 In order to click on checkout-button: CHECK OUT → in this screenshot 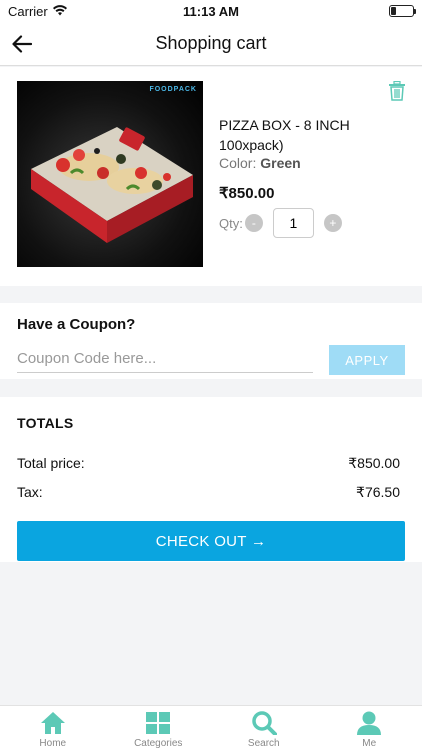, I will do `click(211, 541)`.